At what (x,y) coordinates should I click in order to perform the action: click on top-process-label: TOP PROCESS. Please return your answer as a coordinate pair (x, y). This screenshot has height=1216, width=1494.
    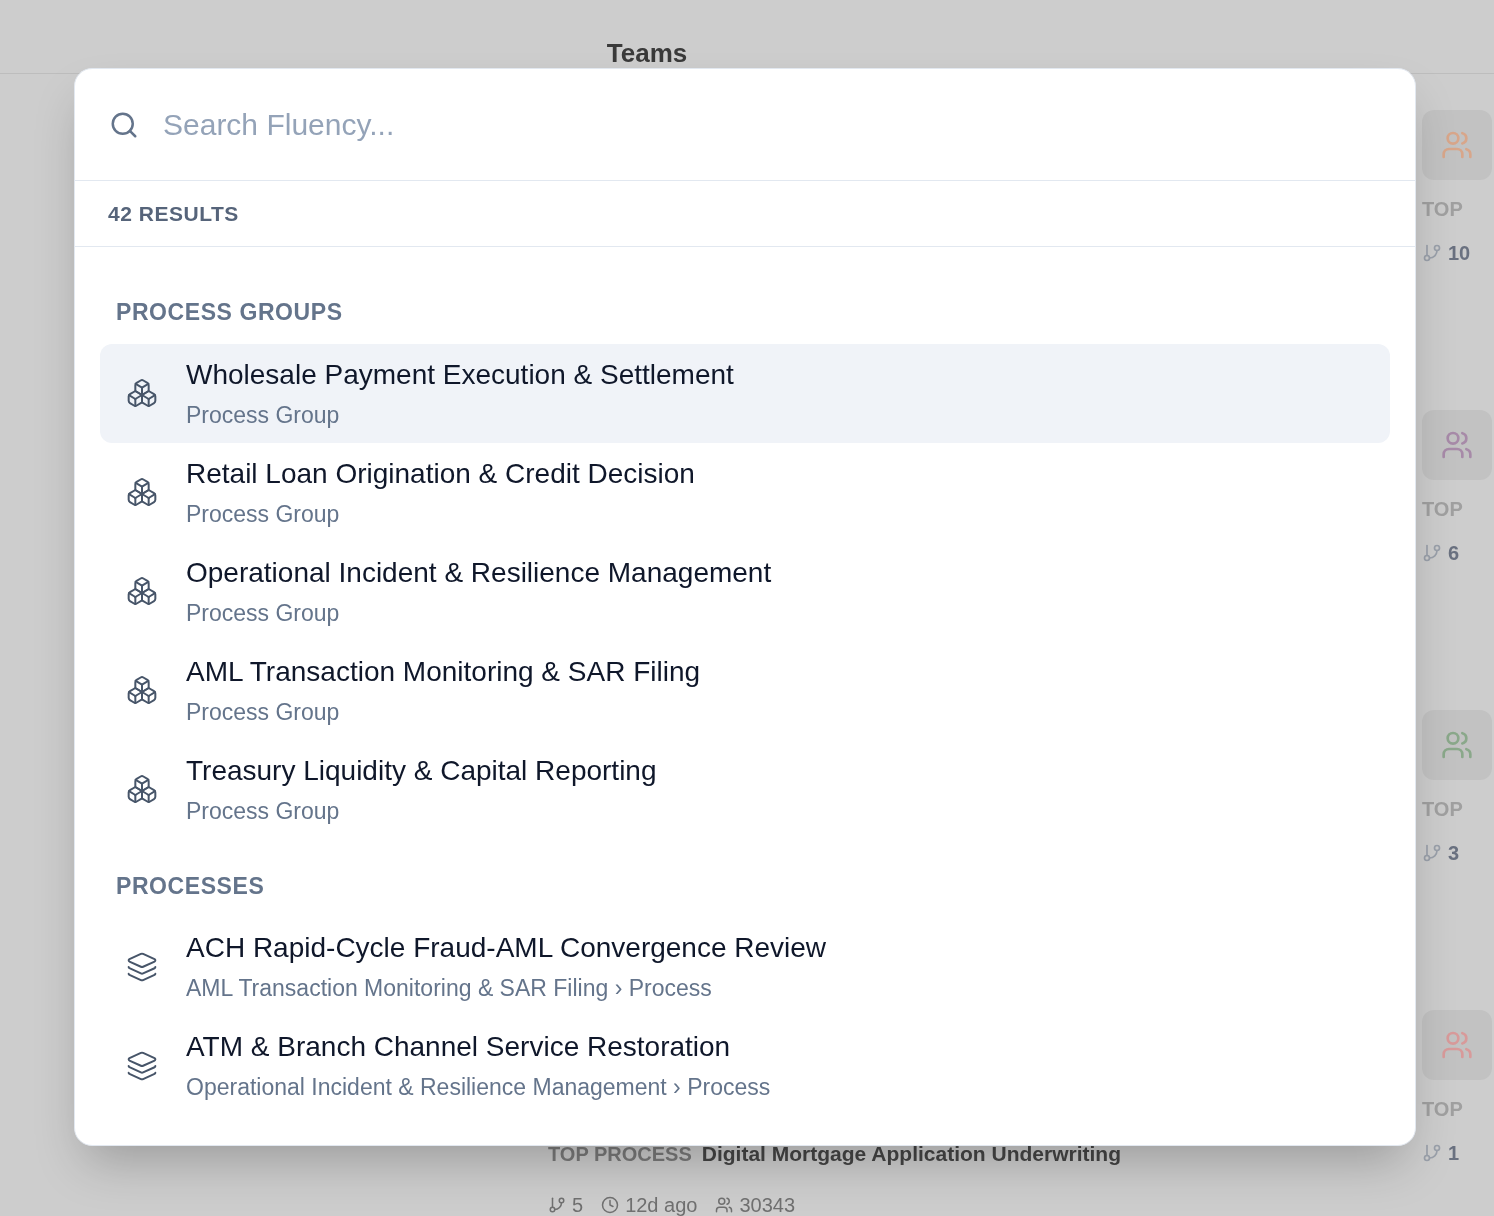
    Looking at the image, I should click on (620, 1154).